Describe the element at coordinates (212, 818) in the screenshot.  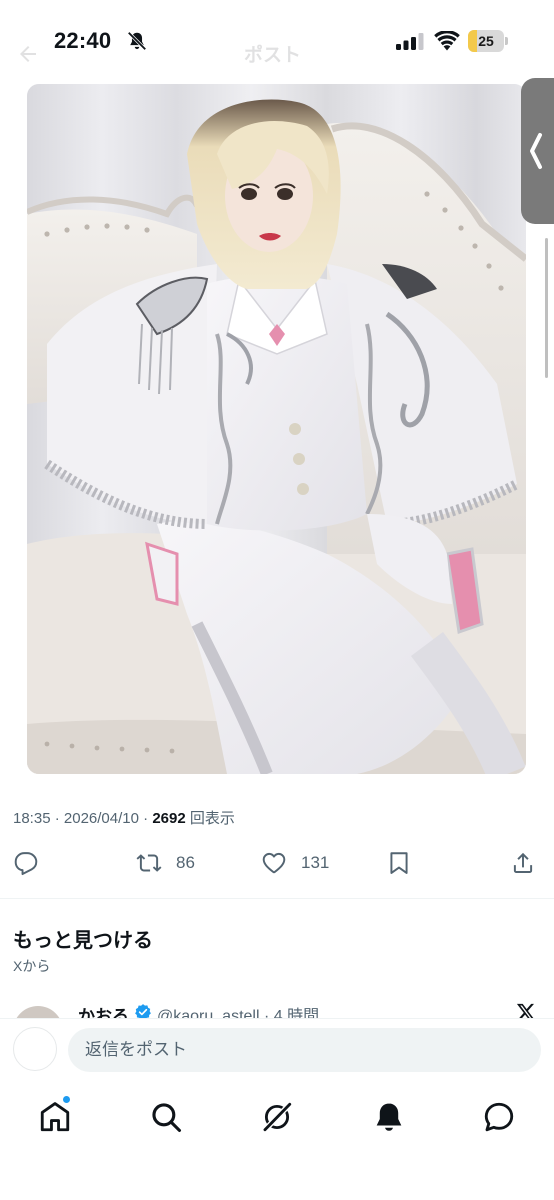
I see `view-count-label: 回表示` at that location.